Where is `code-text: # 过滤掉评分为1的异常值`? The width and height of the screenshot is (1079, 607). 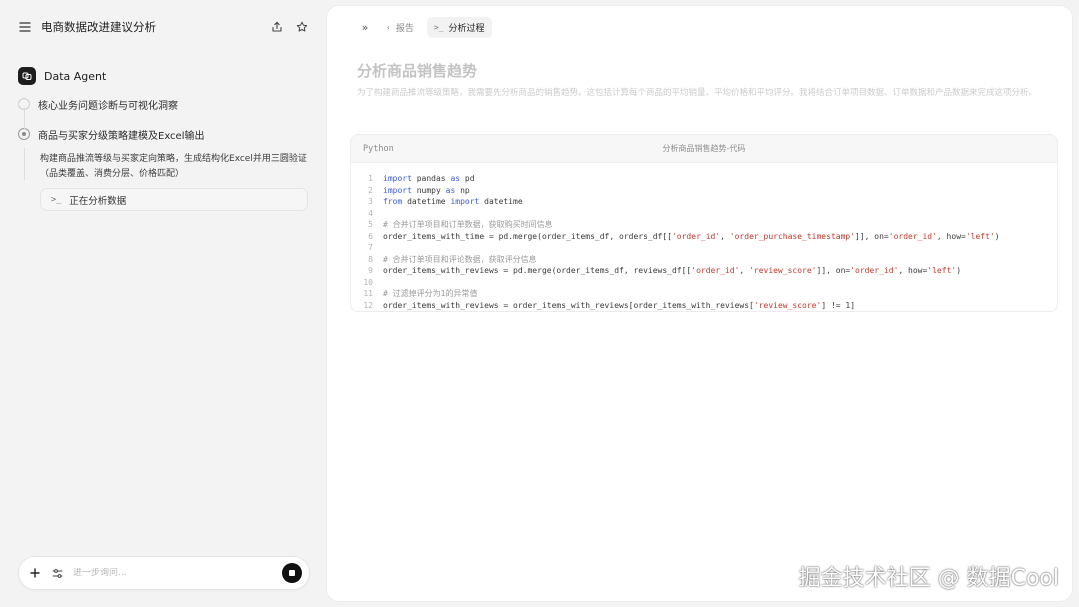 code-text: # 过滤掉评分为1的异常值 is located at coordinates (430, 293).